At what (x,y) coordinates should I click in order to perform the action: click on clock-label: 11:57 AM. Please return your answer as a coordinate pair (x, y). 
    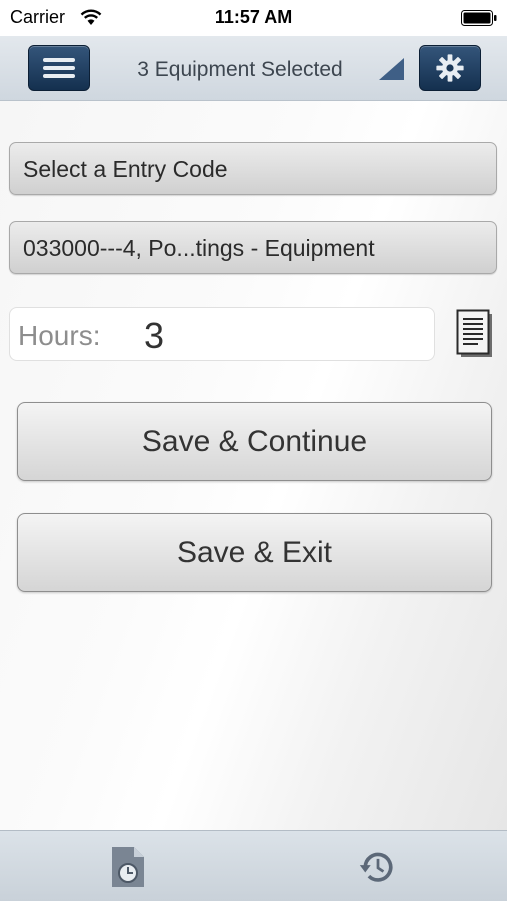
    Looking at the image, I should click on (253, 17).